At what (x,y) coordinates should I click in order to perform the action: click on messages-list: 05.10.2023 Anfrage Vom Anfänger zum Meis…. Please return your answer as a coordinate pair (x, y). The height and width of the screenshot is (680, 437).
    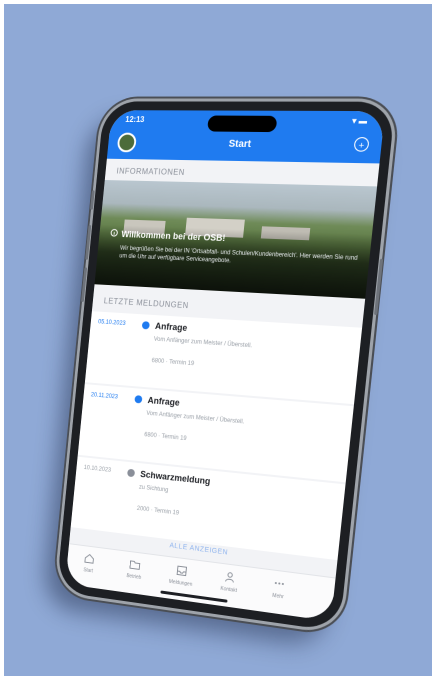
    Looking at the image, I should click on (227, 319).